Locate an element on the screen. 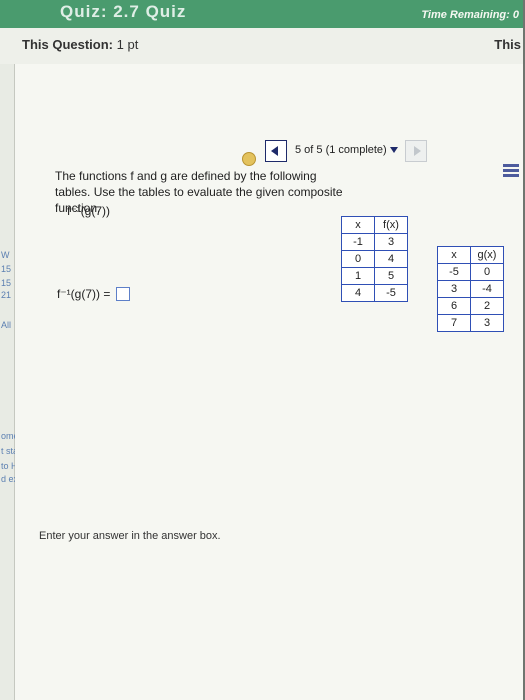 This screenshot has height=700, width=525. question-status: 5 of 5 (1 complete) is located at coordinates (341, 150).